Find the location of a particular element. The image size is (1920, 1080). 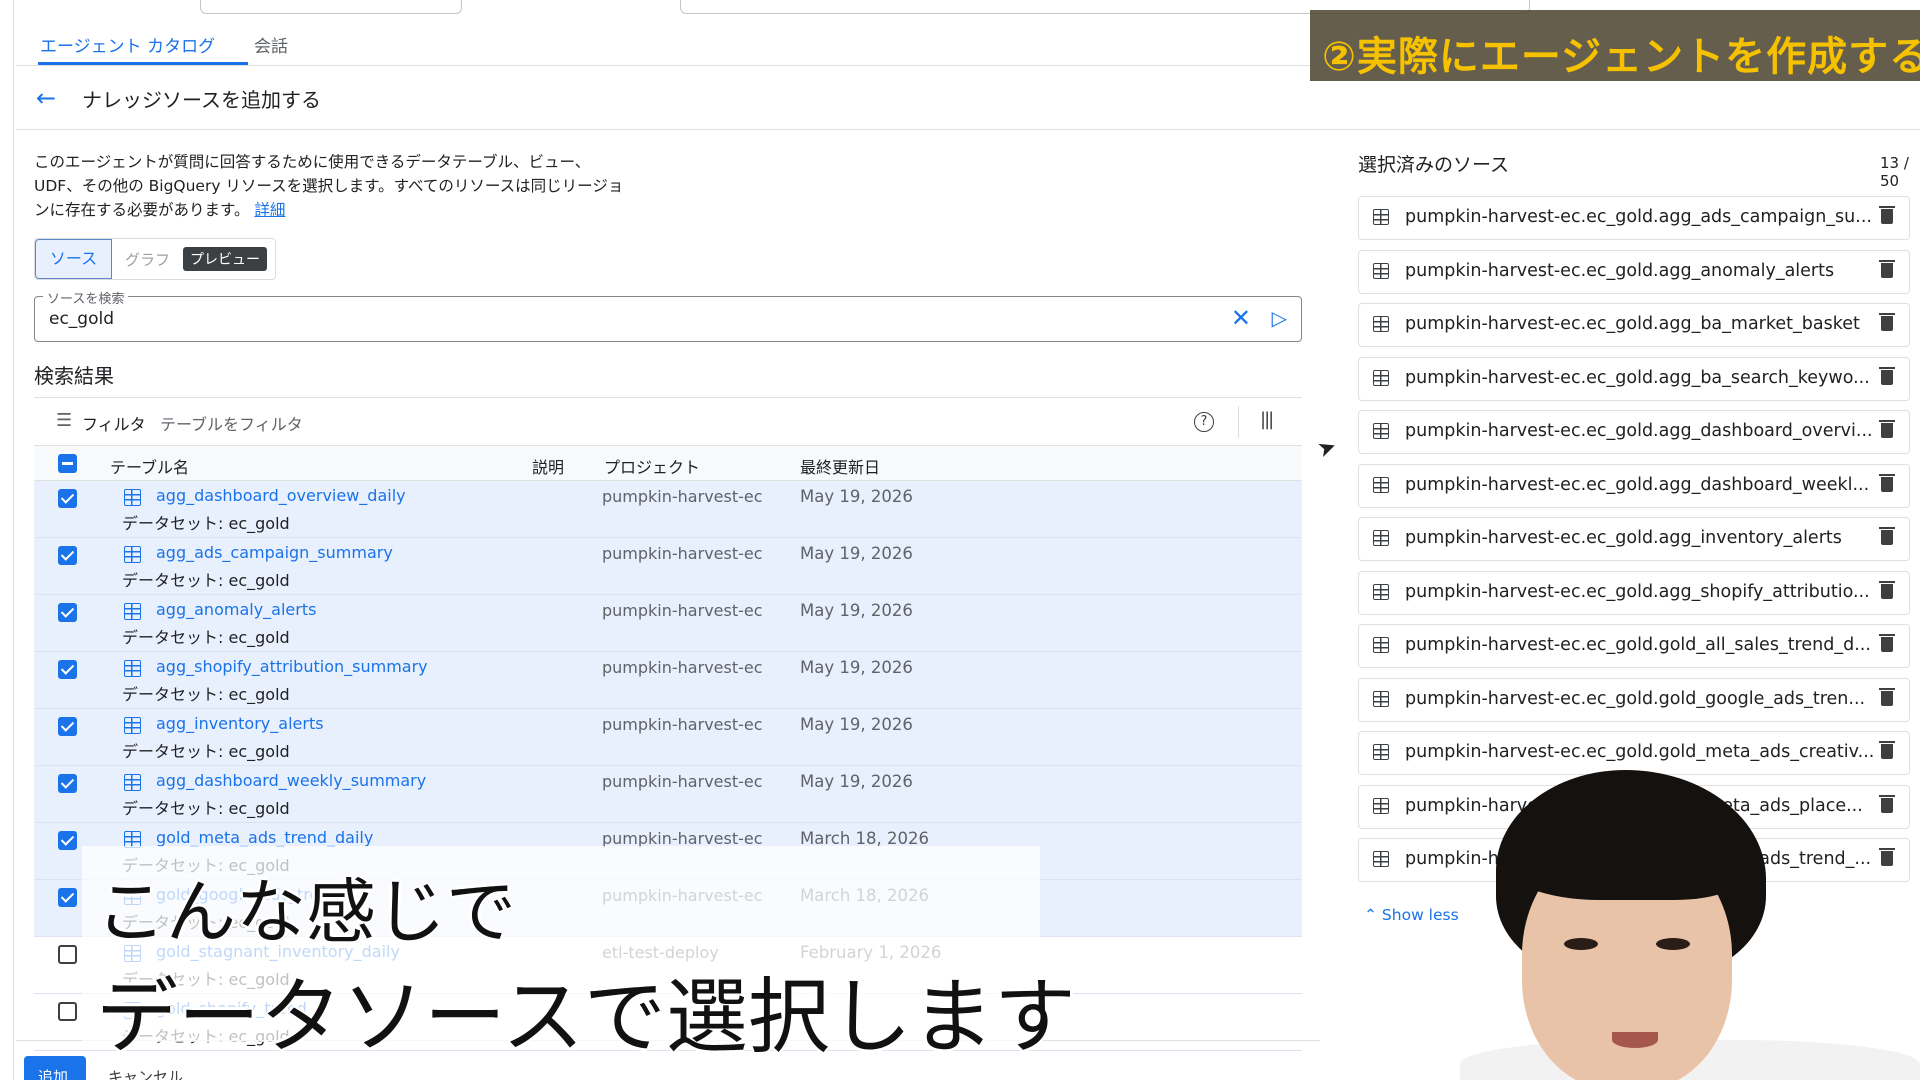

results-title: 検索結果 is located at coordinates (74, 376).